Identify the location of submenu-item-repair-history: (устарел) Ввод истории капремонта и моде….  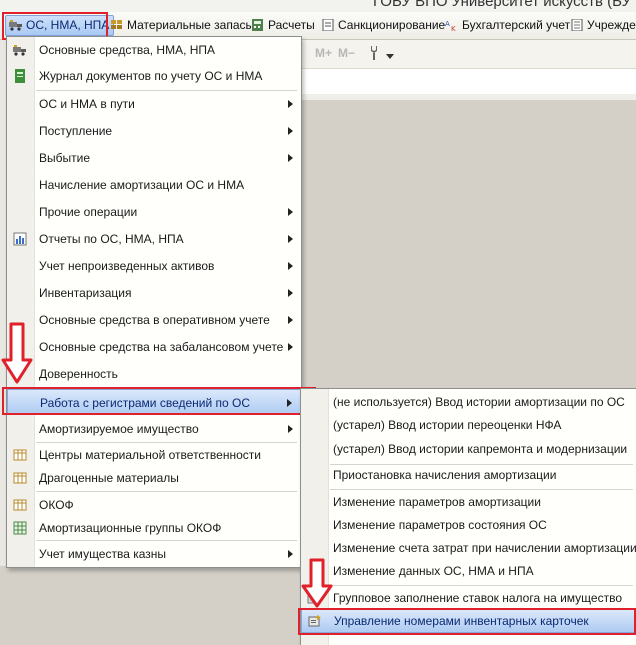
(468, 449).